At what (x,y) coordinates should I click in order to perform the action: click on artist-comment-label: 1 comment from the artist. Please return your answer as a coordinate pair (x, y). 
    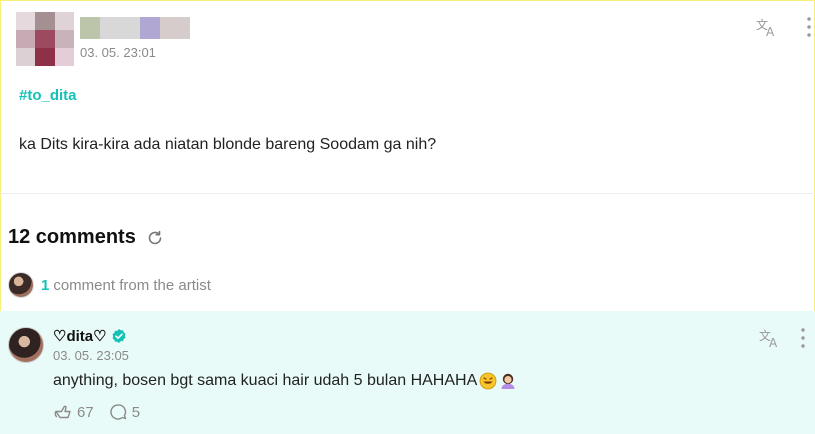
    Looking at the image, I should click on (126, 285).